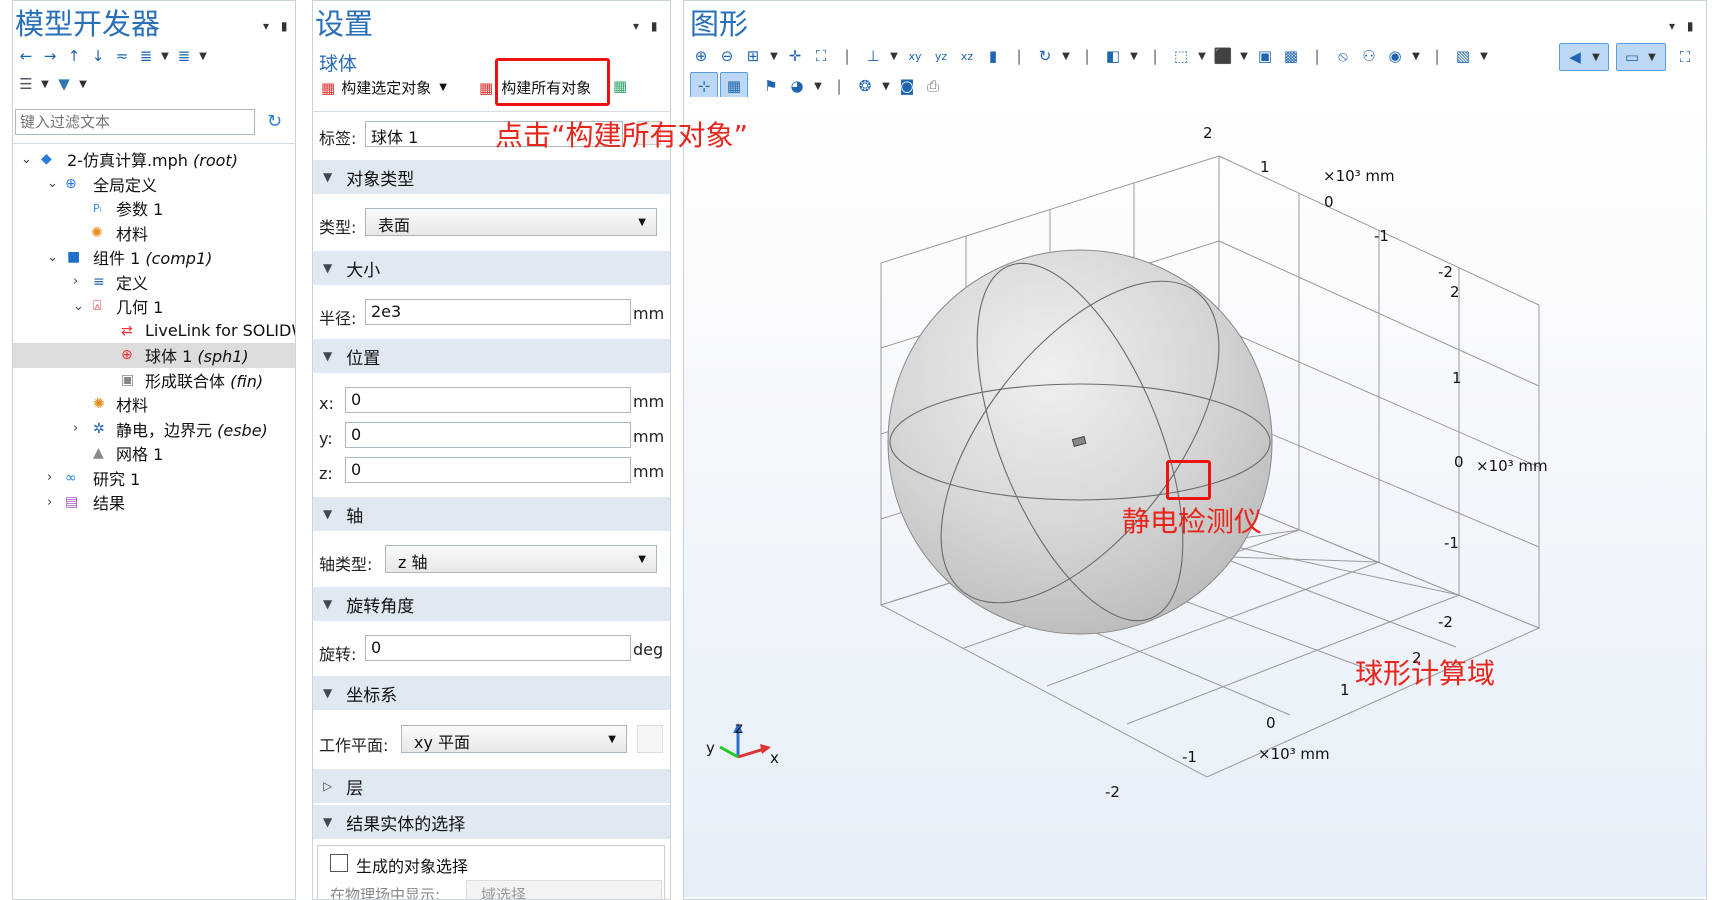 This screenshot has height=900, width=1712. I want to click on section-layers: ▷ 层, so click(491, 786).